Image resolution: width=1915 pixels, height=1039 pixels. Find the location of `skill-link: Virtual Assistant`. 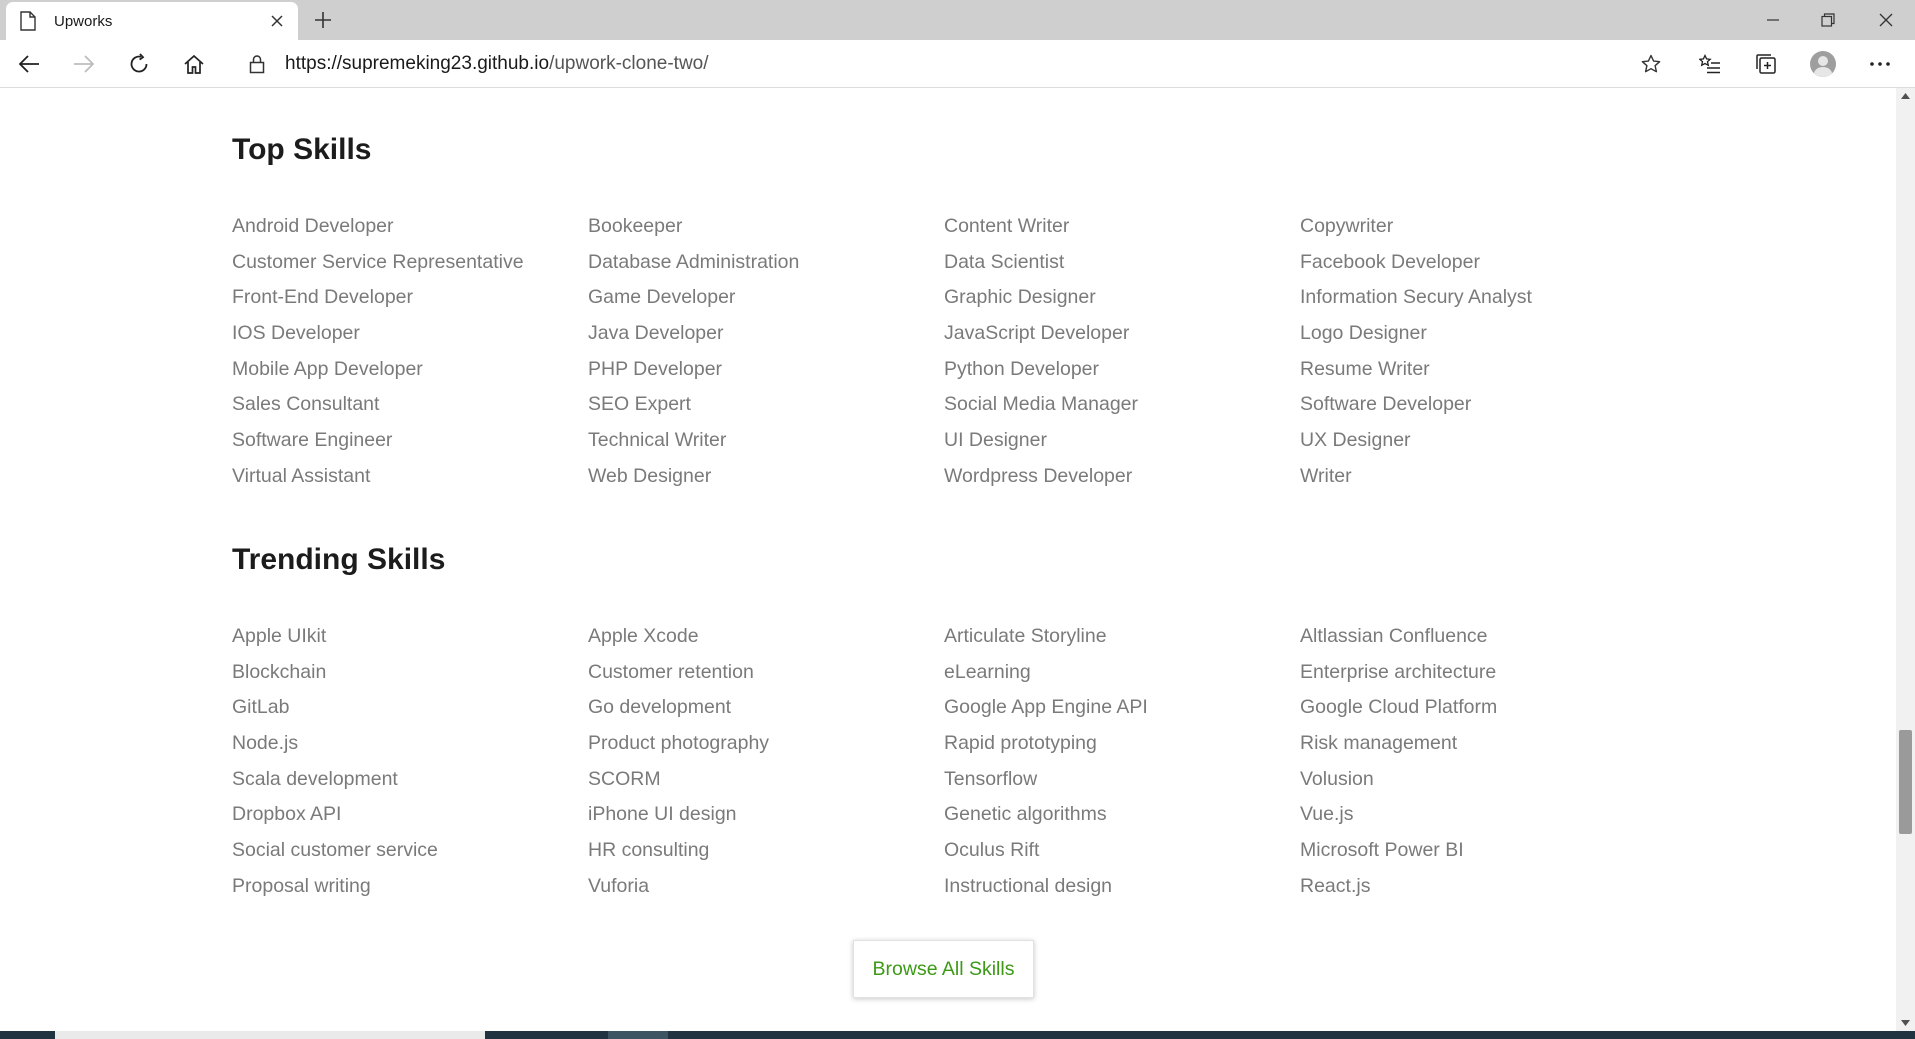

skill-link: Virtual Assistant is located at coordinates (410, 483).